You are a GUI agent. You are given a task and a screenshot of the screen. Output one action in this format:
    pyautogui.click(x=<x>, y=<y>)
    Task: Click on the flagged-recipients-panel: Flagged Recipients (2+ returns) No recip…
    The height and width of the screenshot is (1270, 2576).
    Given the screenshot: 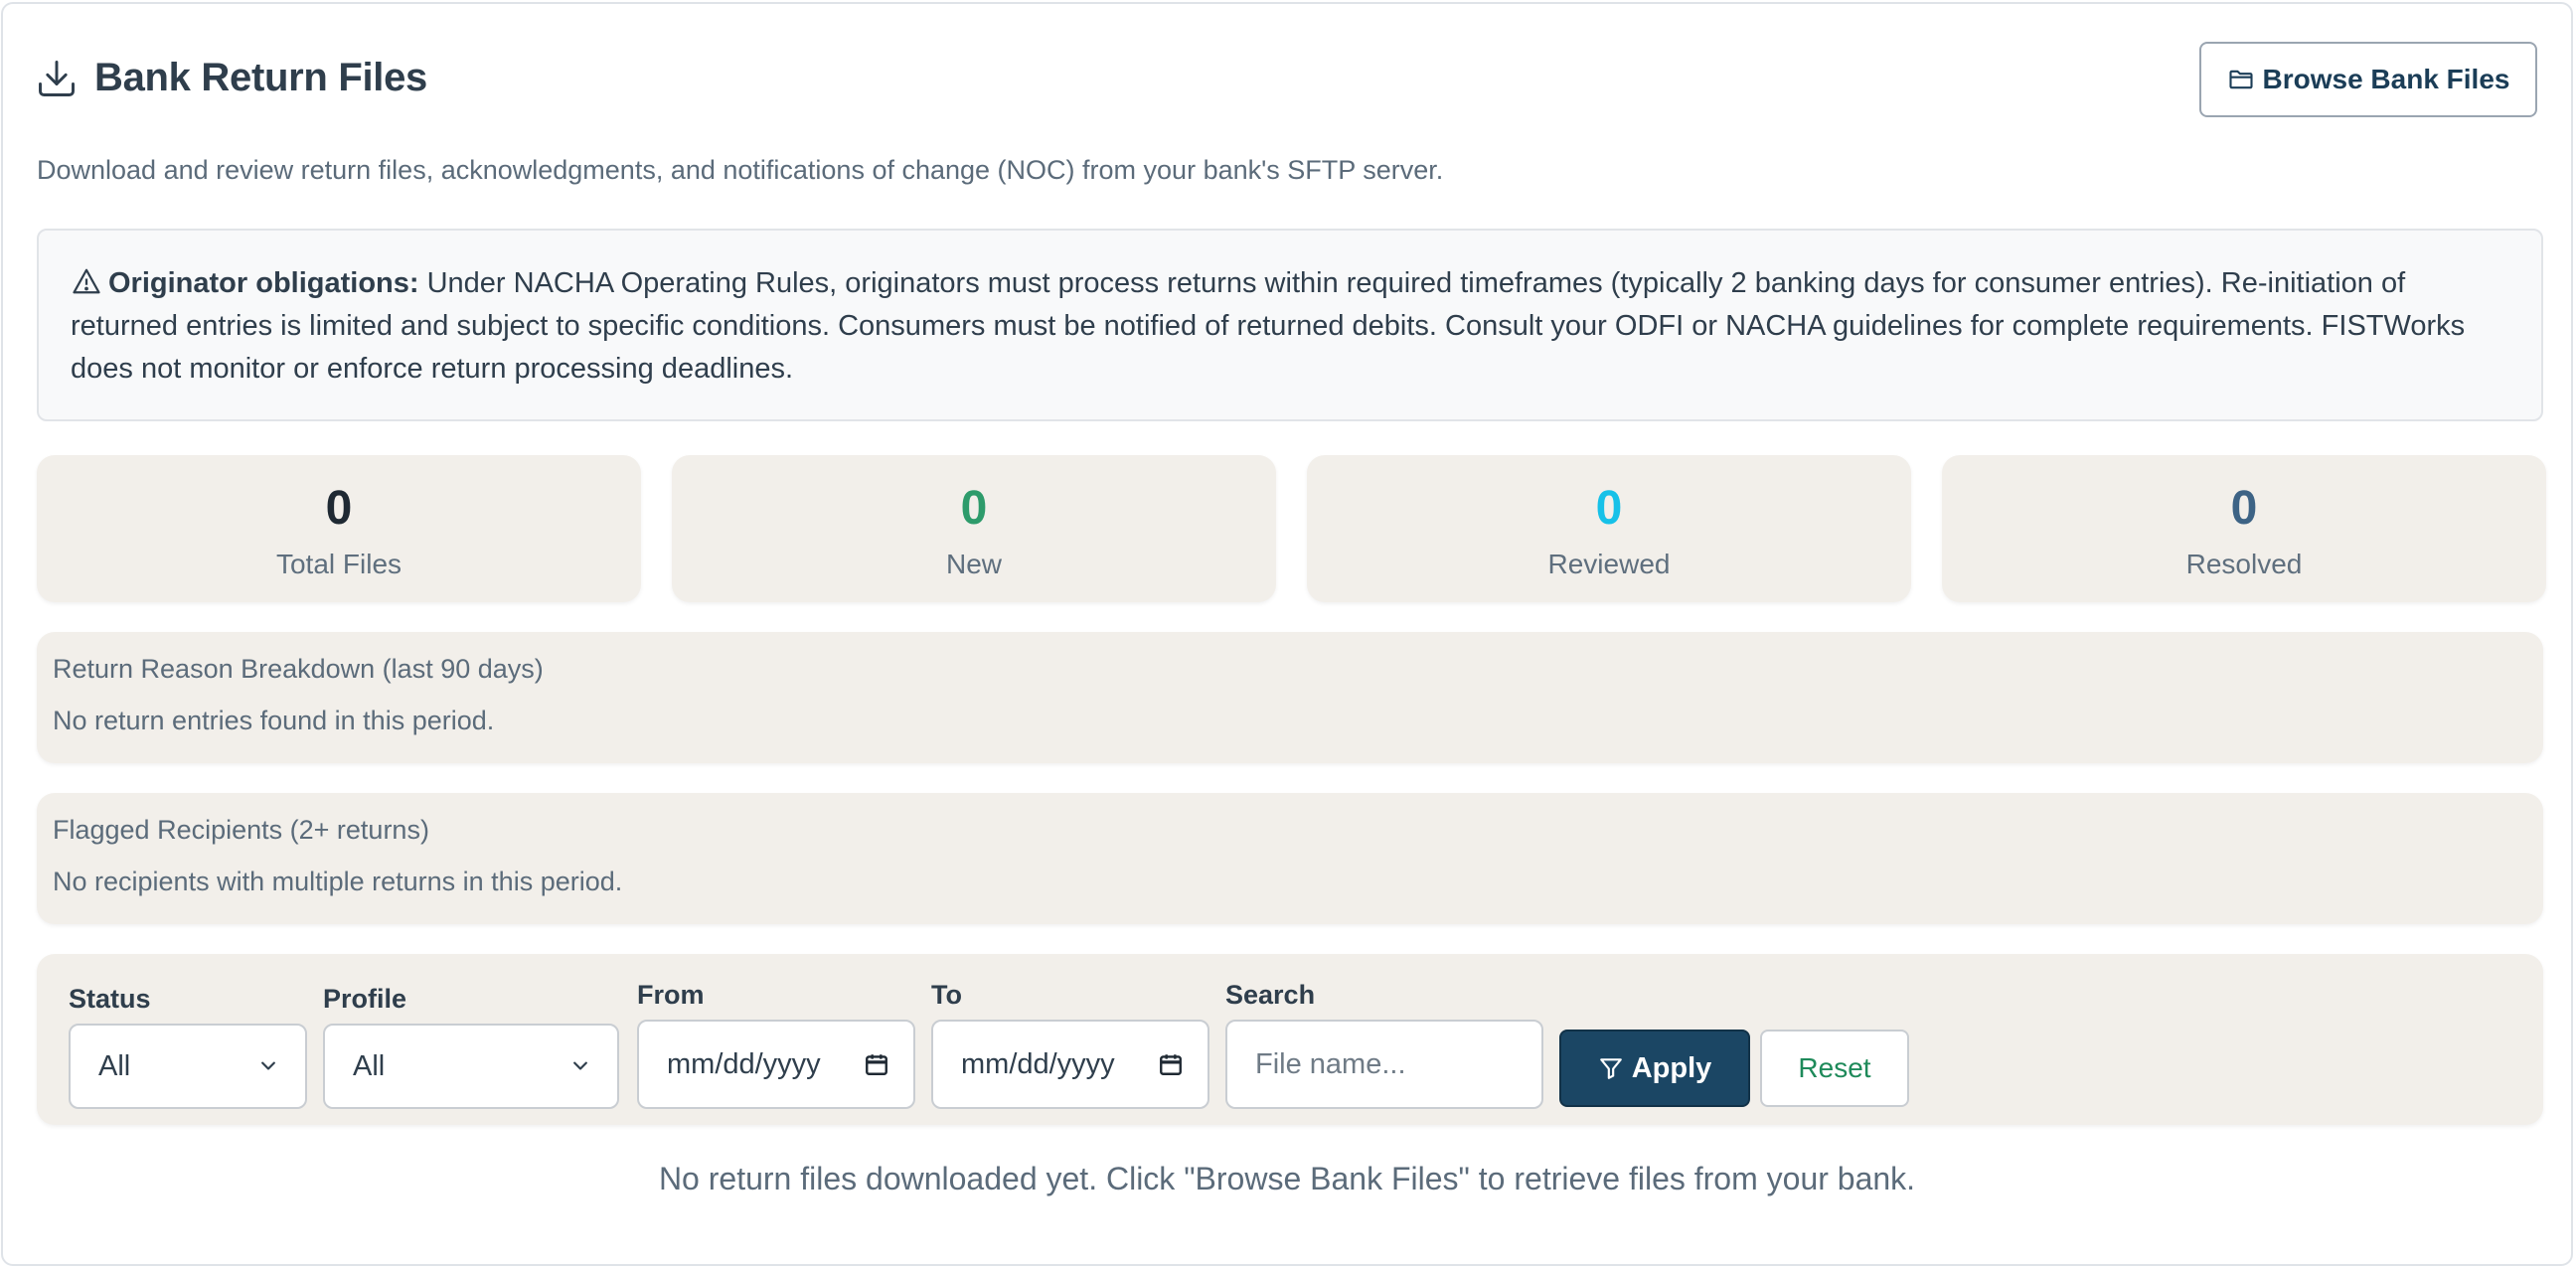 What is the action you would take?
    pyautogui.click(x=1290, y=858)
    